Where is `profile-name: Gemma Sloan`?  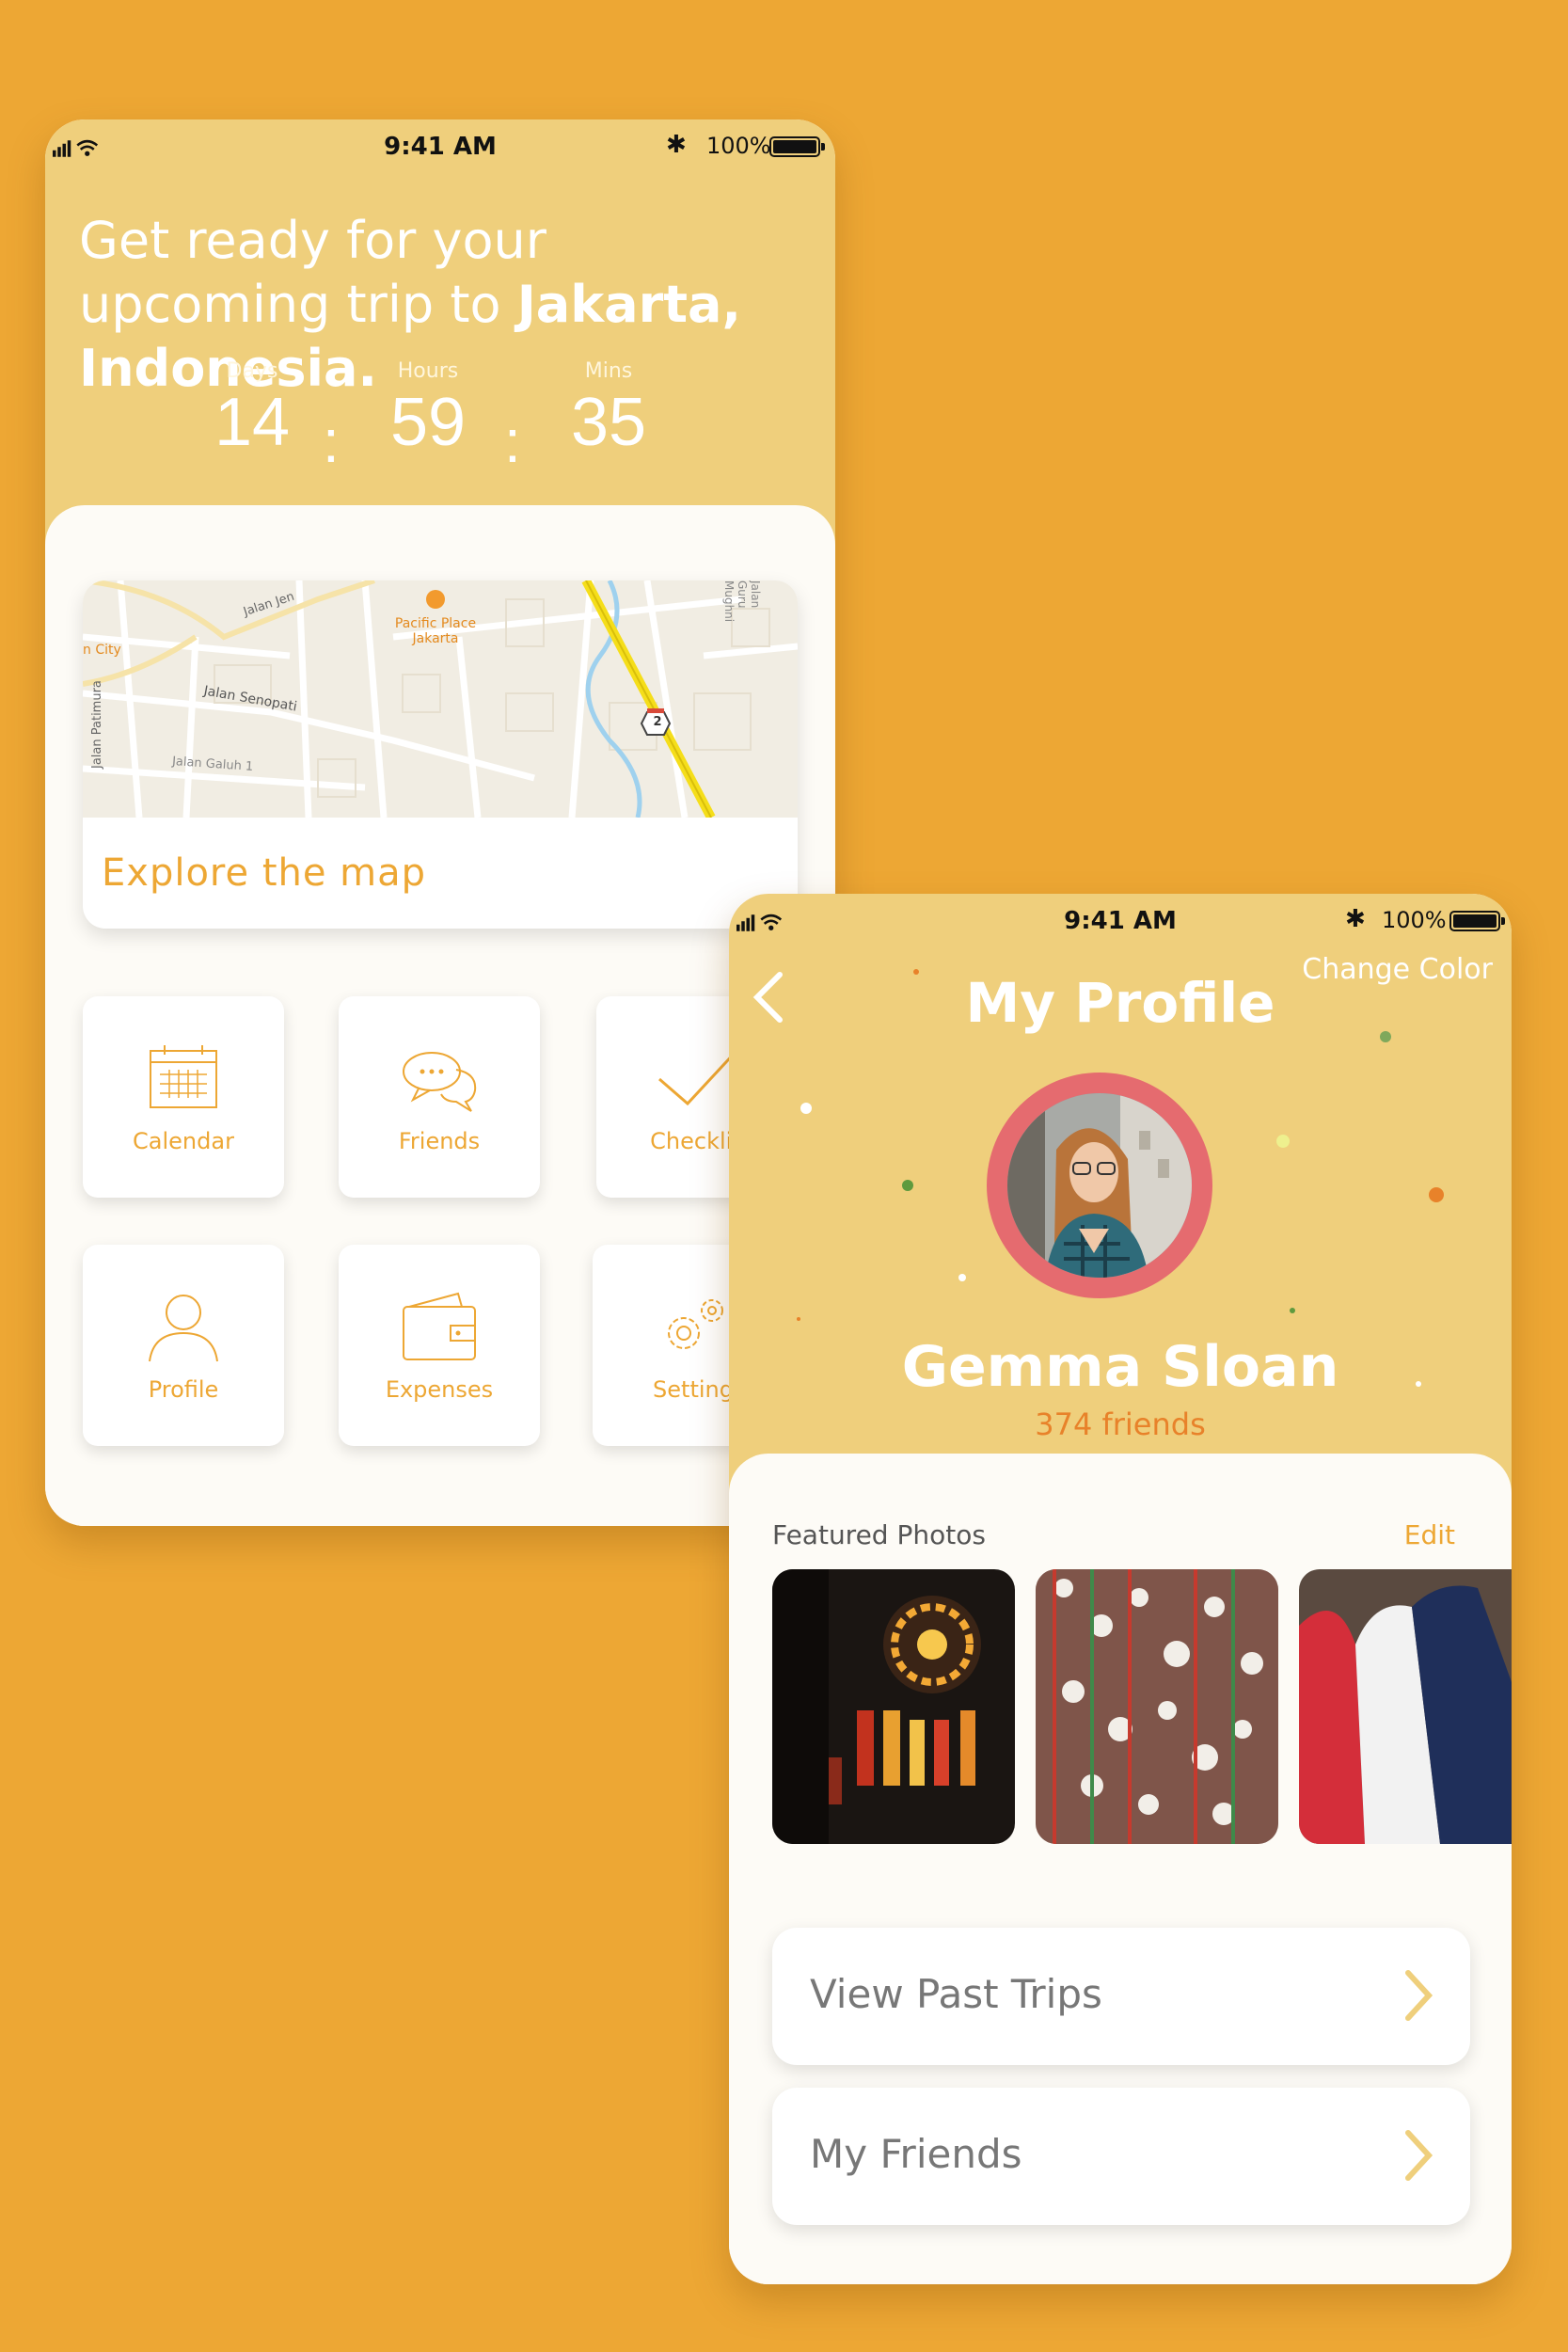 profile-name: Gemma Sloan is located at coordinates (1120, 1367).